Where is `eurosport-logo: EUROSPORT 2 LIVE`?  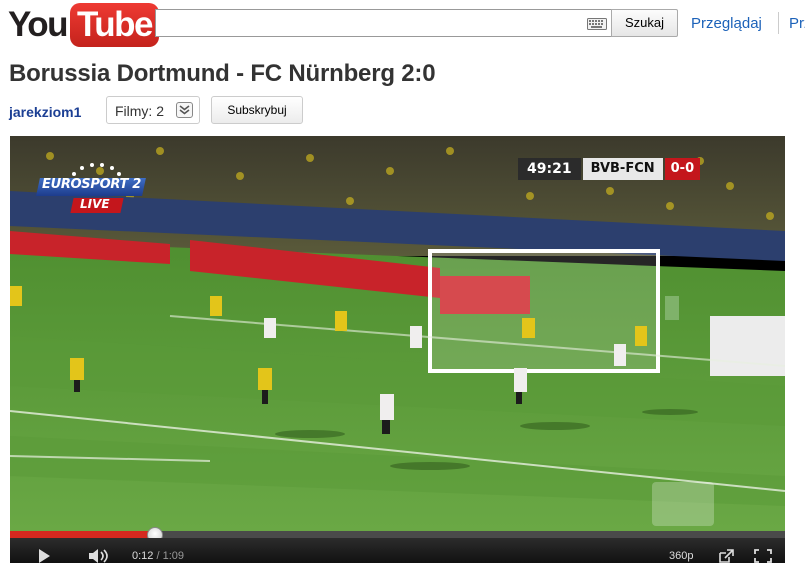 eurosport-logo: EUROSPORT 2 LIVE is located at coordinates (90, 189).